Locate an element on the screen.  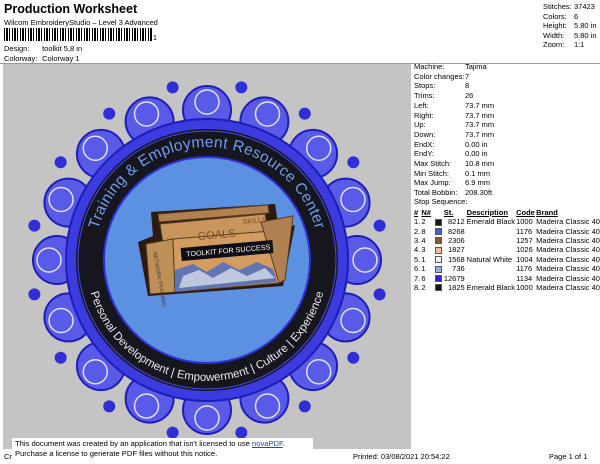
row-stitches: 2306 is located at coordinates (456, 240).